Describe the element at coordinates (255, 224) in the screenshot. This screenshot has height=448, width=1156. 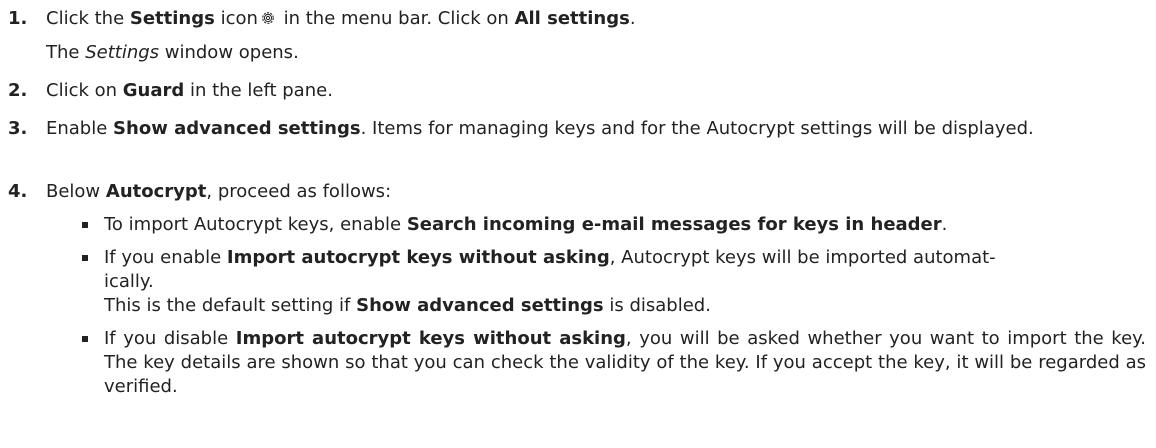
I see `bullet-text: To import Autocrypt keys, enable` at that location.